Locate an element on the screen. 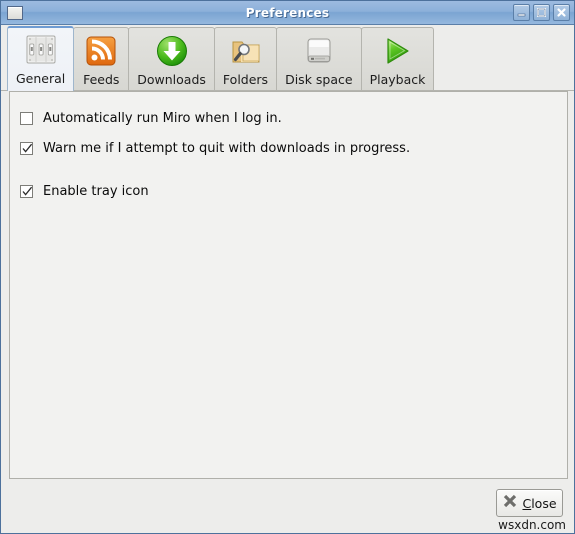 The image size is (575, 534). tab-playback: Playback is located at coordinates (397, 59).